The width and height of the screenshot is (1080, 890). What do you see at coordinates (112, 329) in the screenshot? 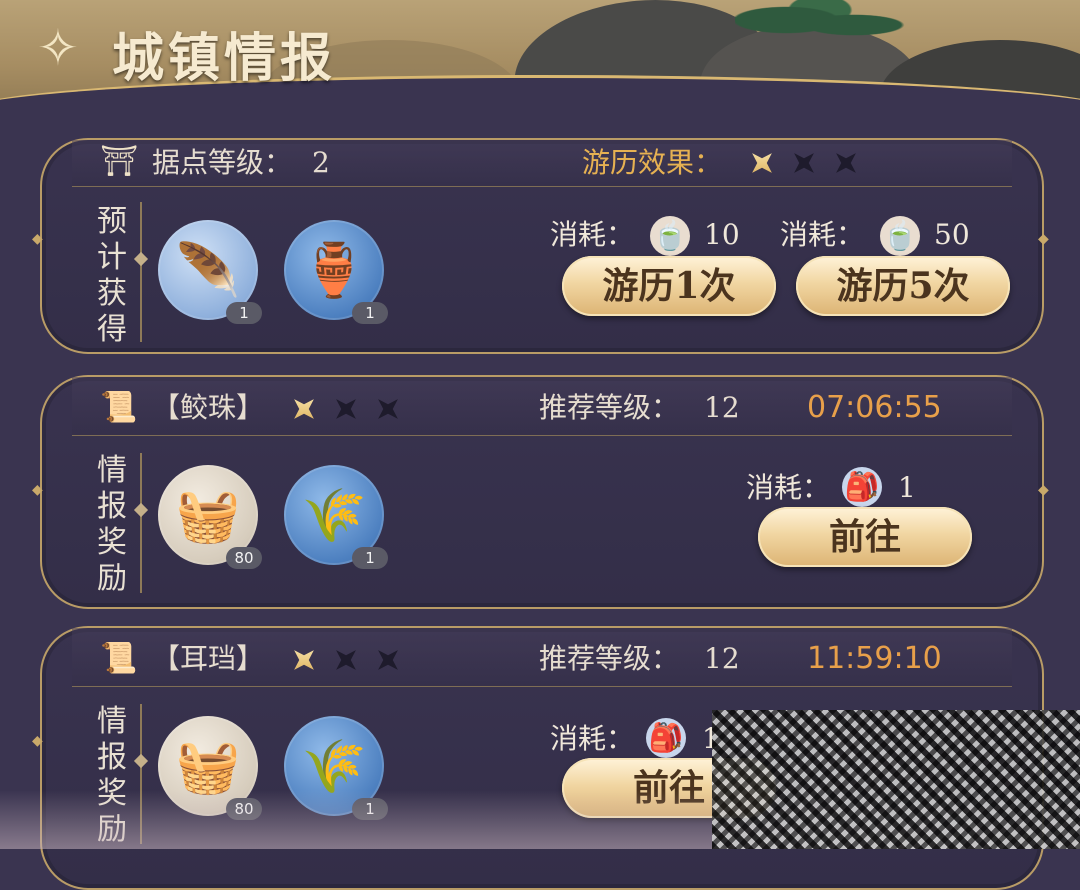
I see `label-char: 得` at bounding box center [112, 329].